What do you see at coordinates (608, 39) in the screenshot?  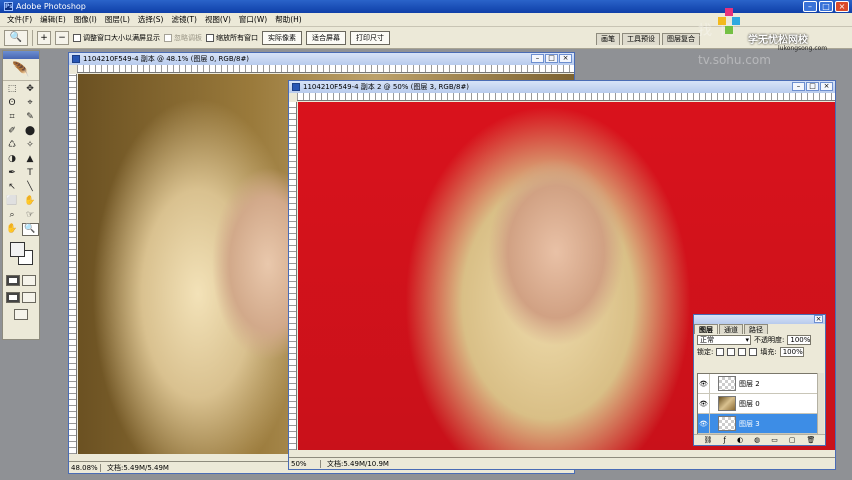 I see `palette-well-tab-brushes: 画笔` at bounding box center [608, 39].